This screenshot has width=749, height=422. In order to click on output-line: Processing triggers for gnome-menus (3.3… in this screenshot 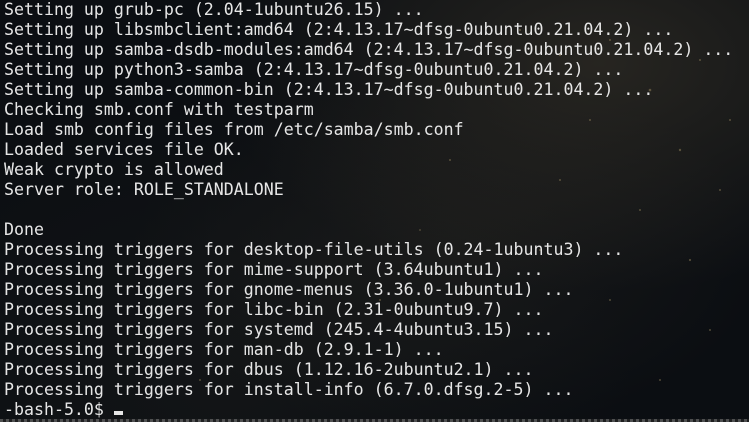, I will do `click(289, 289)`.